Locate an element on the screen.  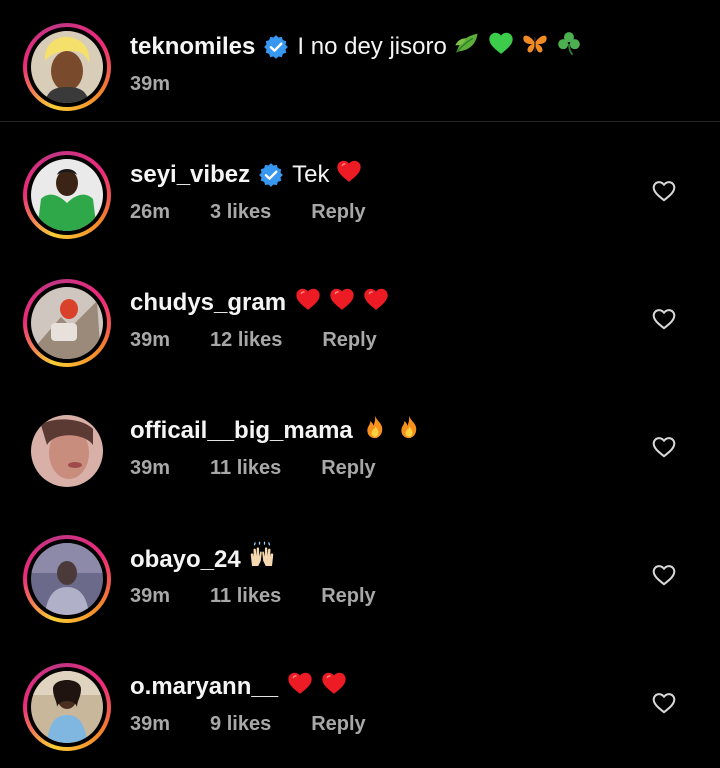
comment-username: o.maryann__ is located at coordinates (204, 687).